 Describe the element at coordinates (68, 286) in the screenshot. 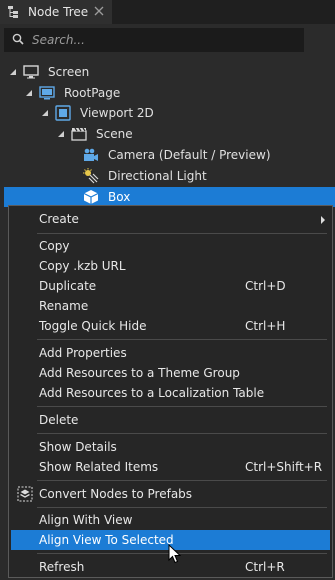

I see `menu-item-label: Duplicate` at that location.